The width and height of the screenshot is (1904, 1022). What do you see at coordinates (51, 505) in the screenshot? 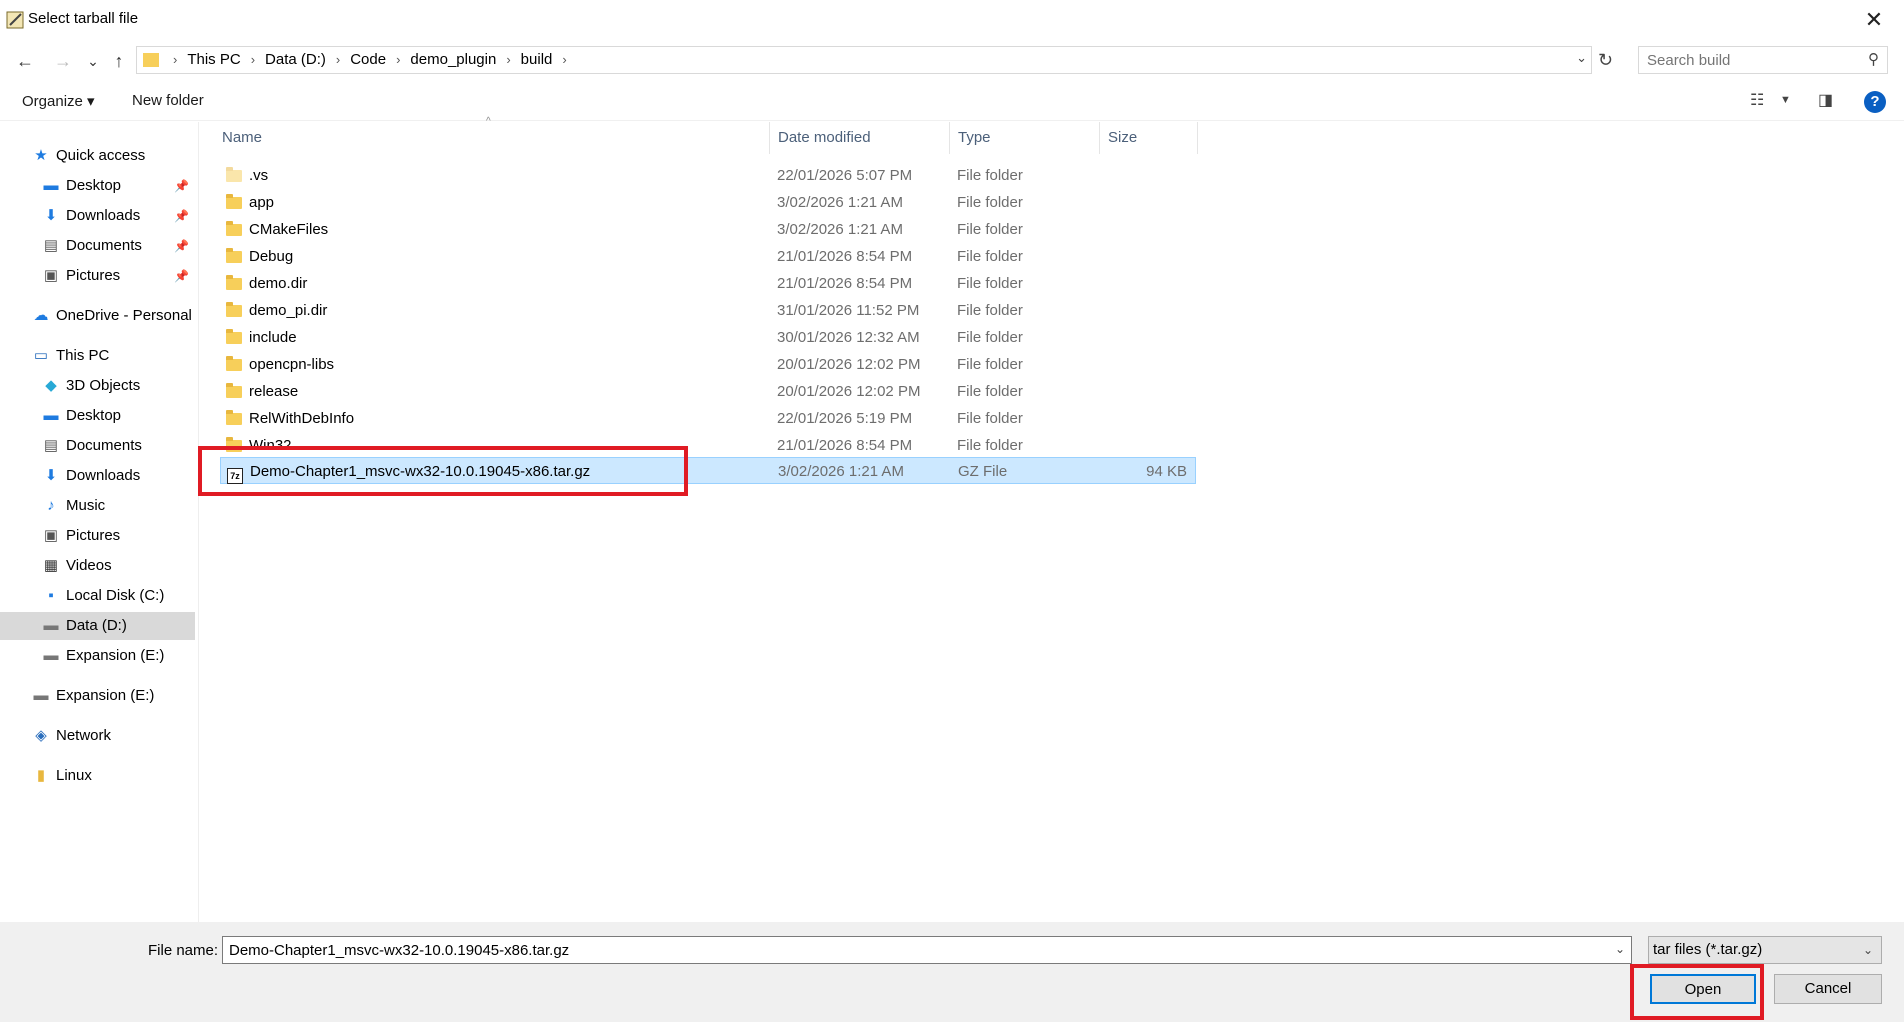
I see `music-note-icon: ♪` at bounding box center [51, 505].